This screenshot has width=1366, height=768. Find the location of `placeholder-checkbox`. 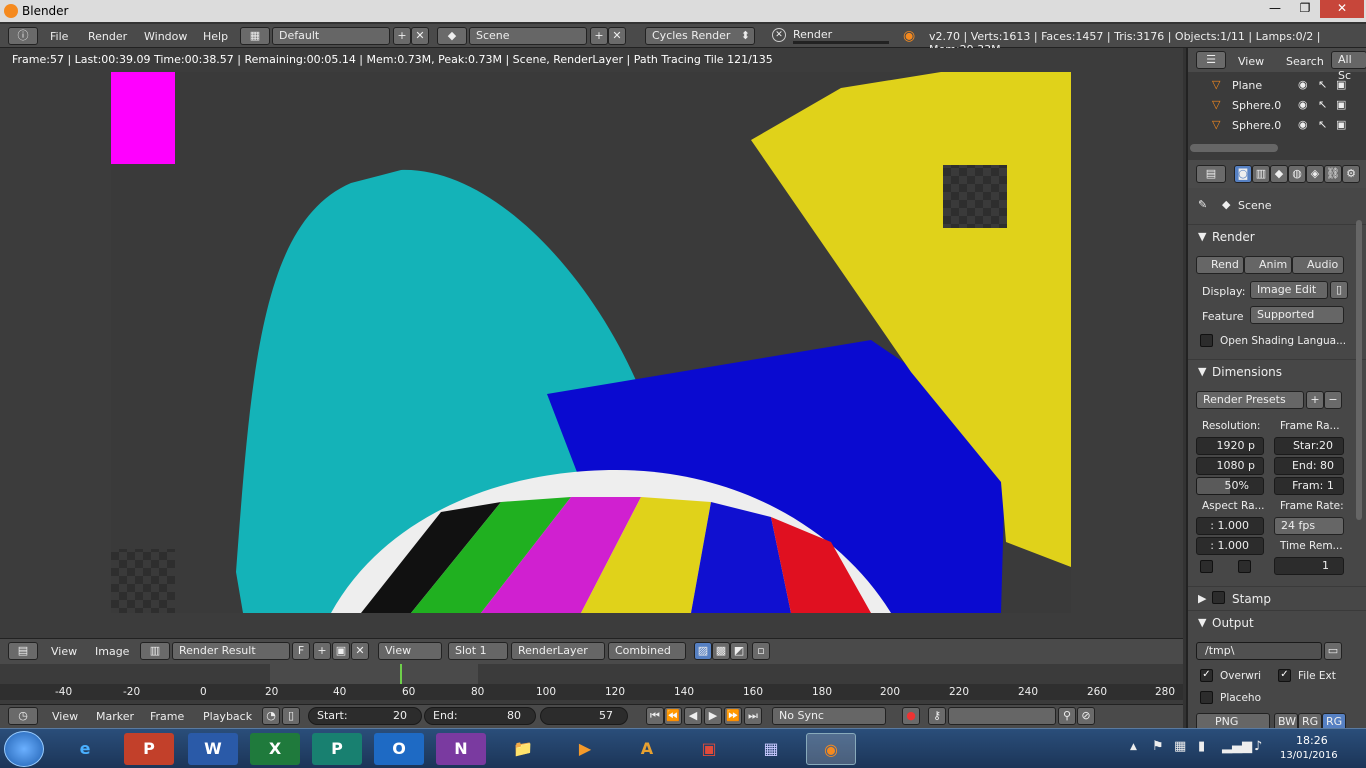

placeholder-checkbox is located at coordinates (1206, 697).